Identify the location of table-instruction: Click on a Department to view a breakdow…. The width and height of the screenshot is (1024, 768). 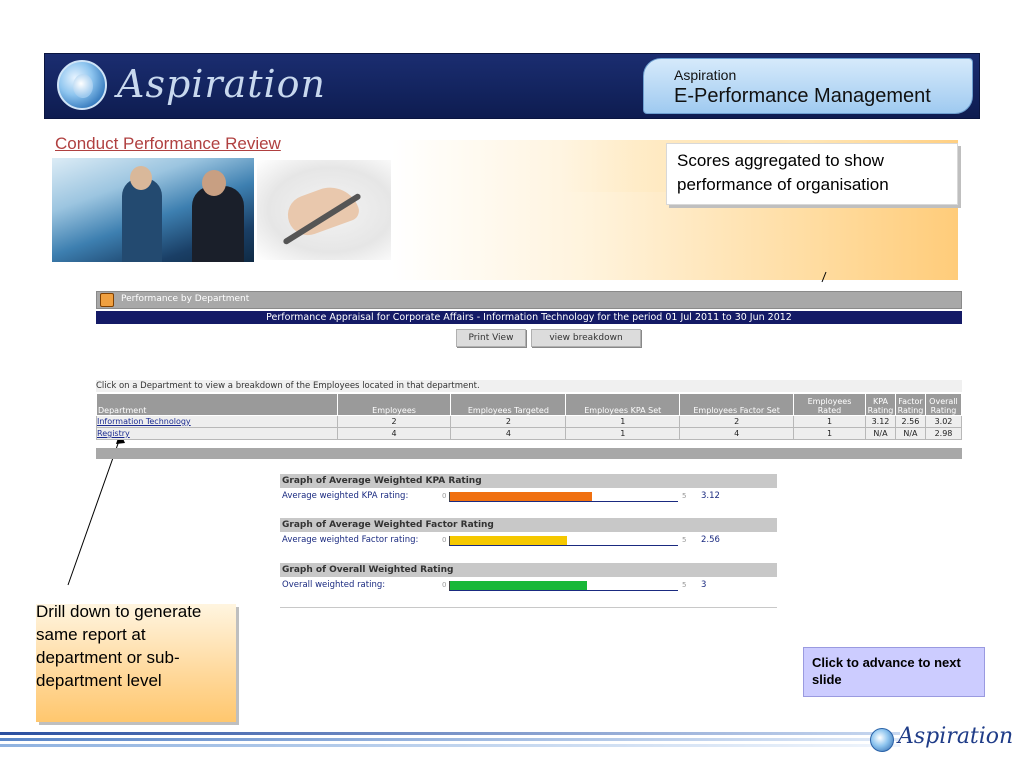
(529, 386).